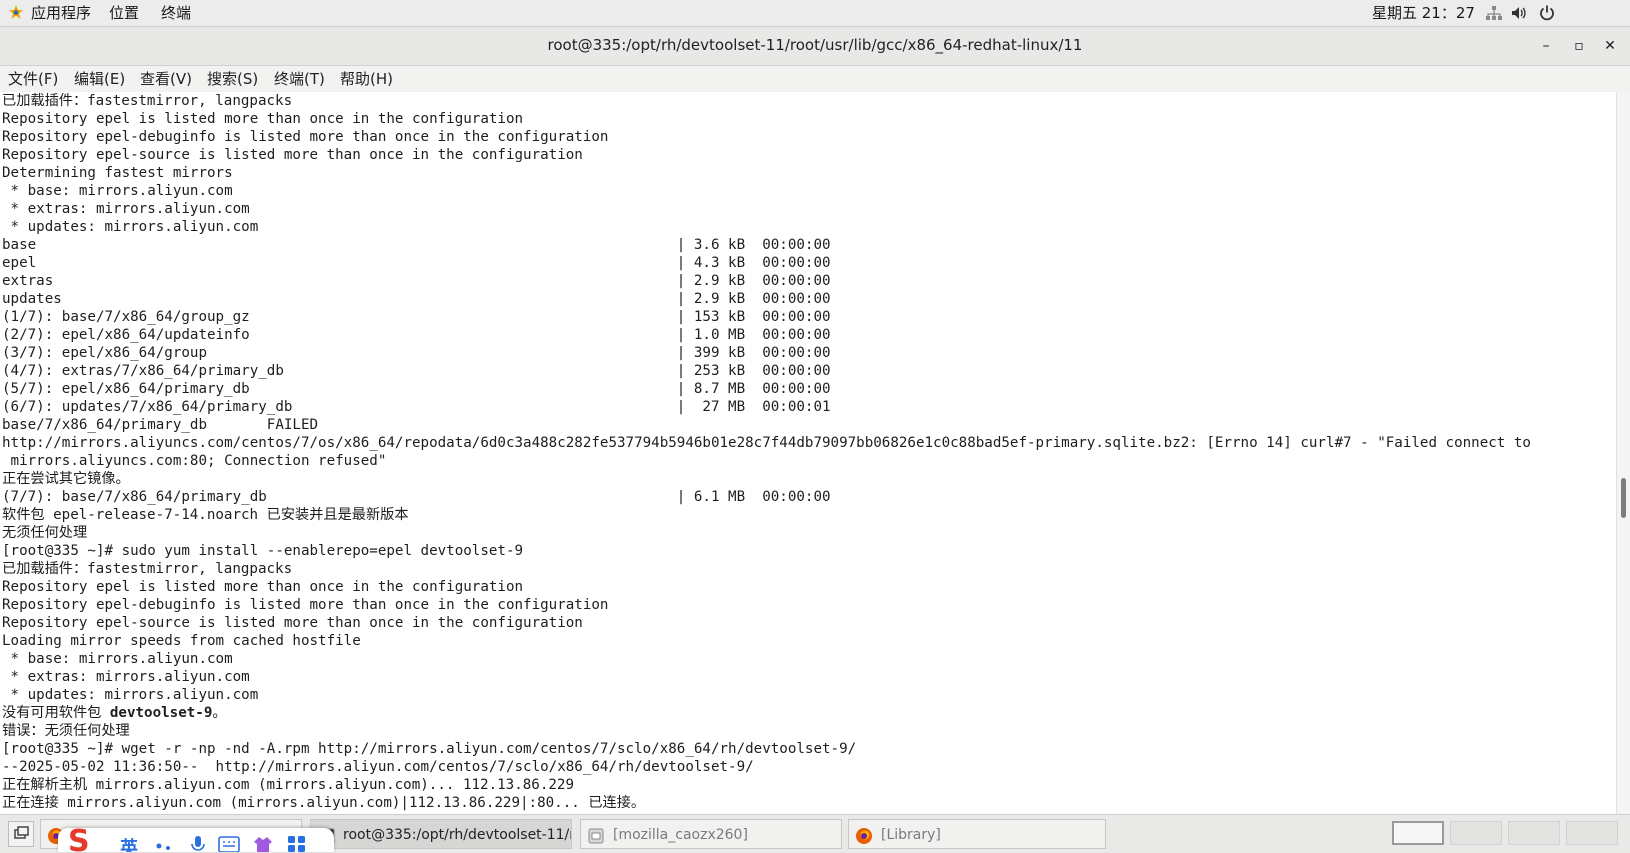 This screenshot has height=853, width=1630. What do you see at coordinates (1579, 46) in the screenshot?
I see `maximize-button: ▫` at bounding box center [1579, 46].